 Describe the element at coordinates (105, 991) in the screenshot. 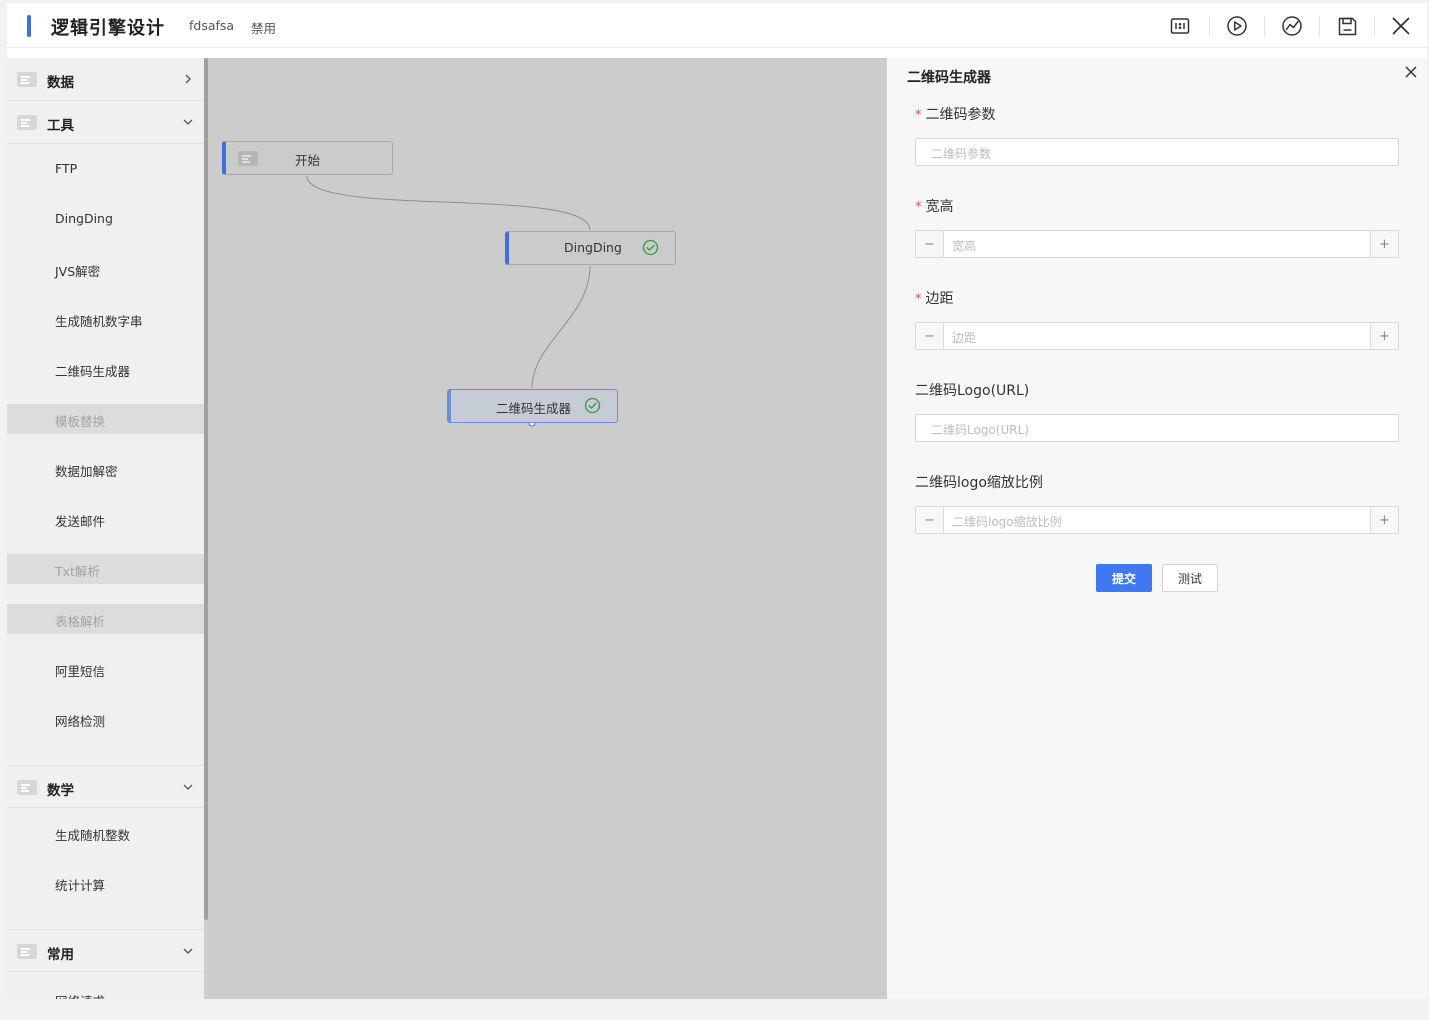

I see `sidebar-item-http-request: 网络请求` at that location.